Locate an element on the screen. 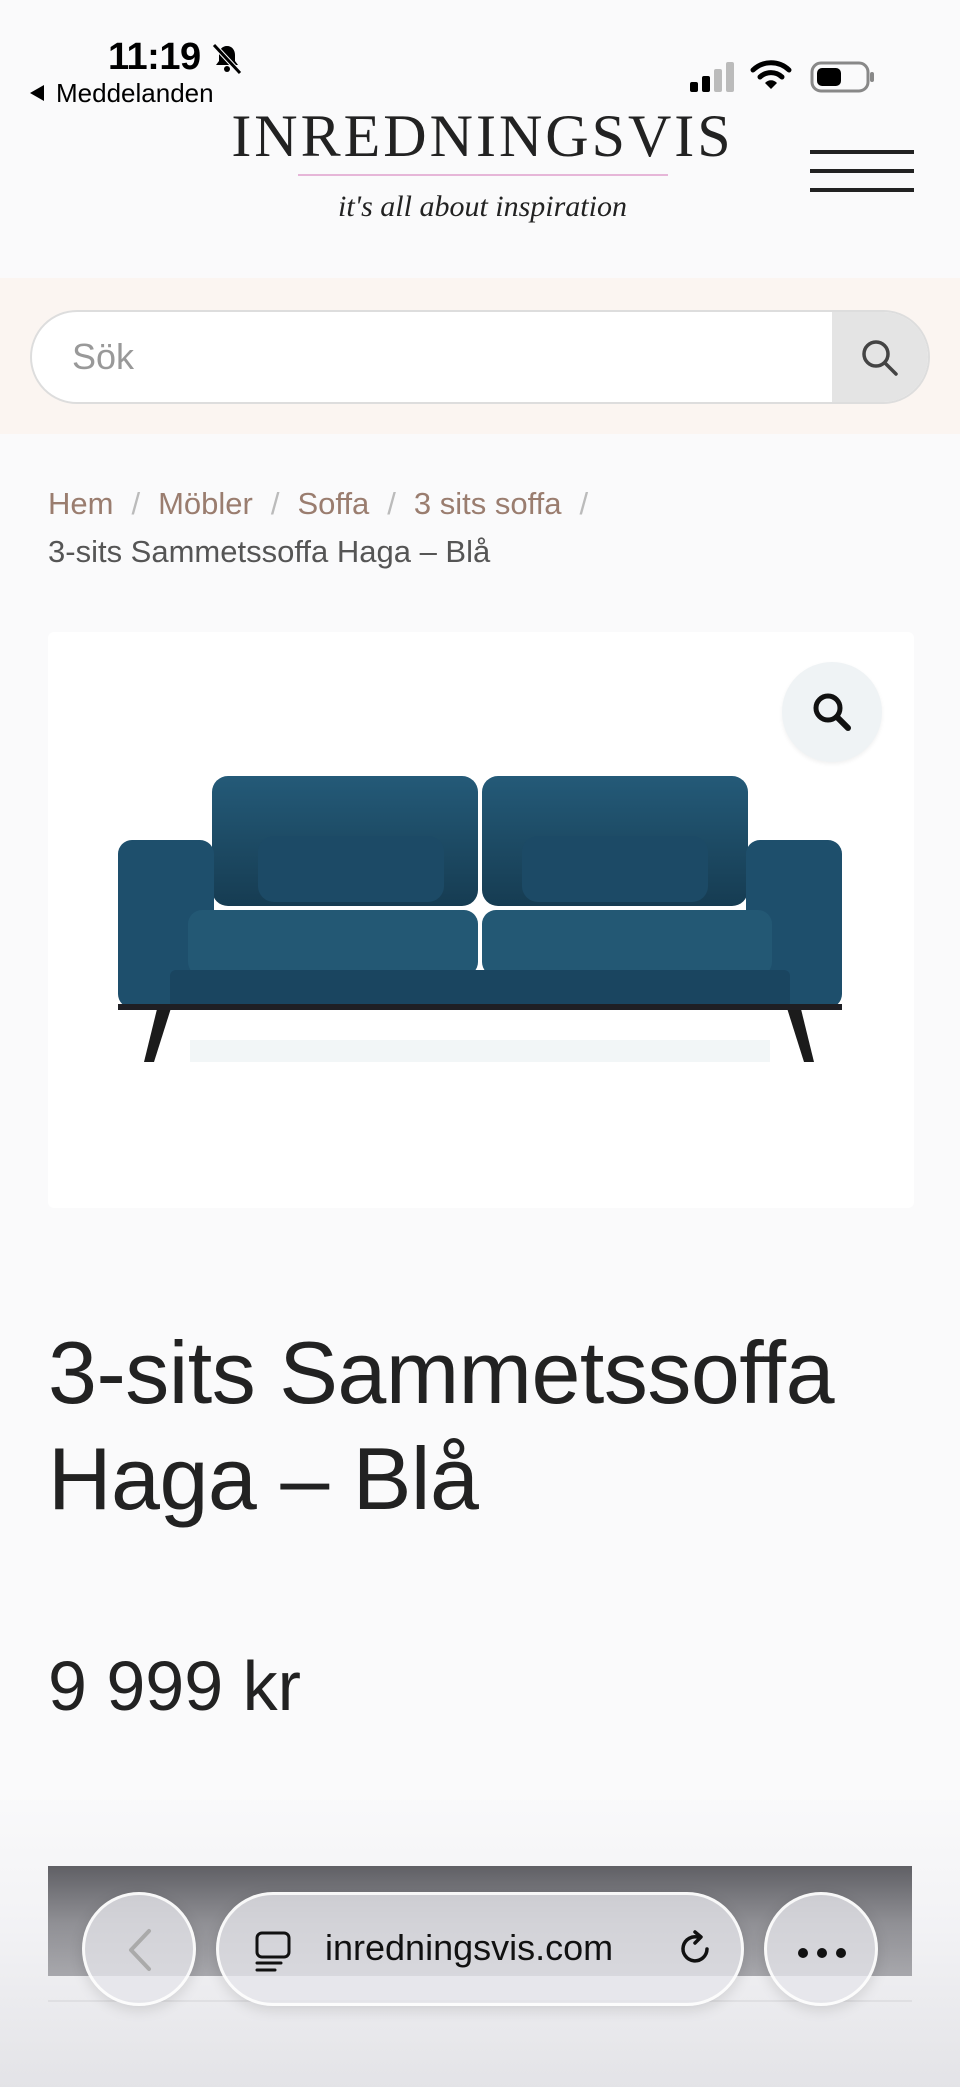 This screenshot has width=960, height=2087. back-triangle-icon is located at coordinates (37, 93).